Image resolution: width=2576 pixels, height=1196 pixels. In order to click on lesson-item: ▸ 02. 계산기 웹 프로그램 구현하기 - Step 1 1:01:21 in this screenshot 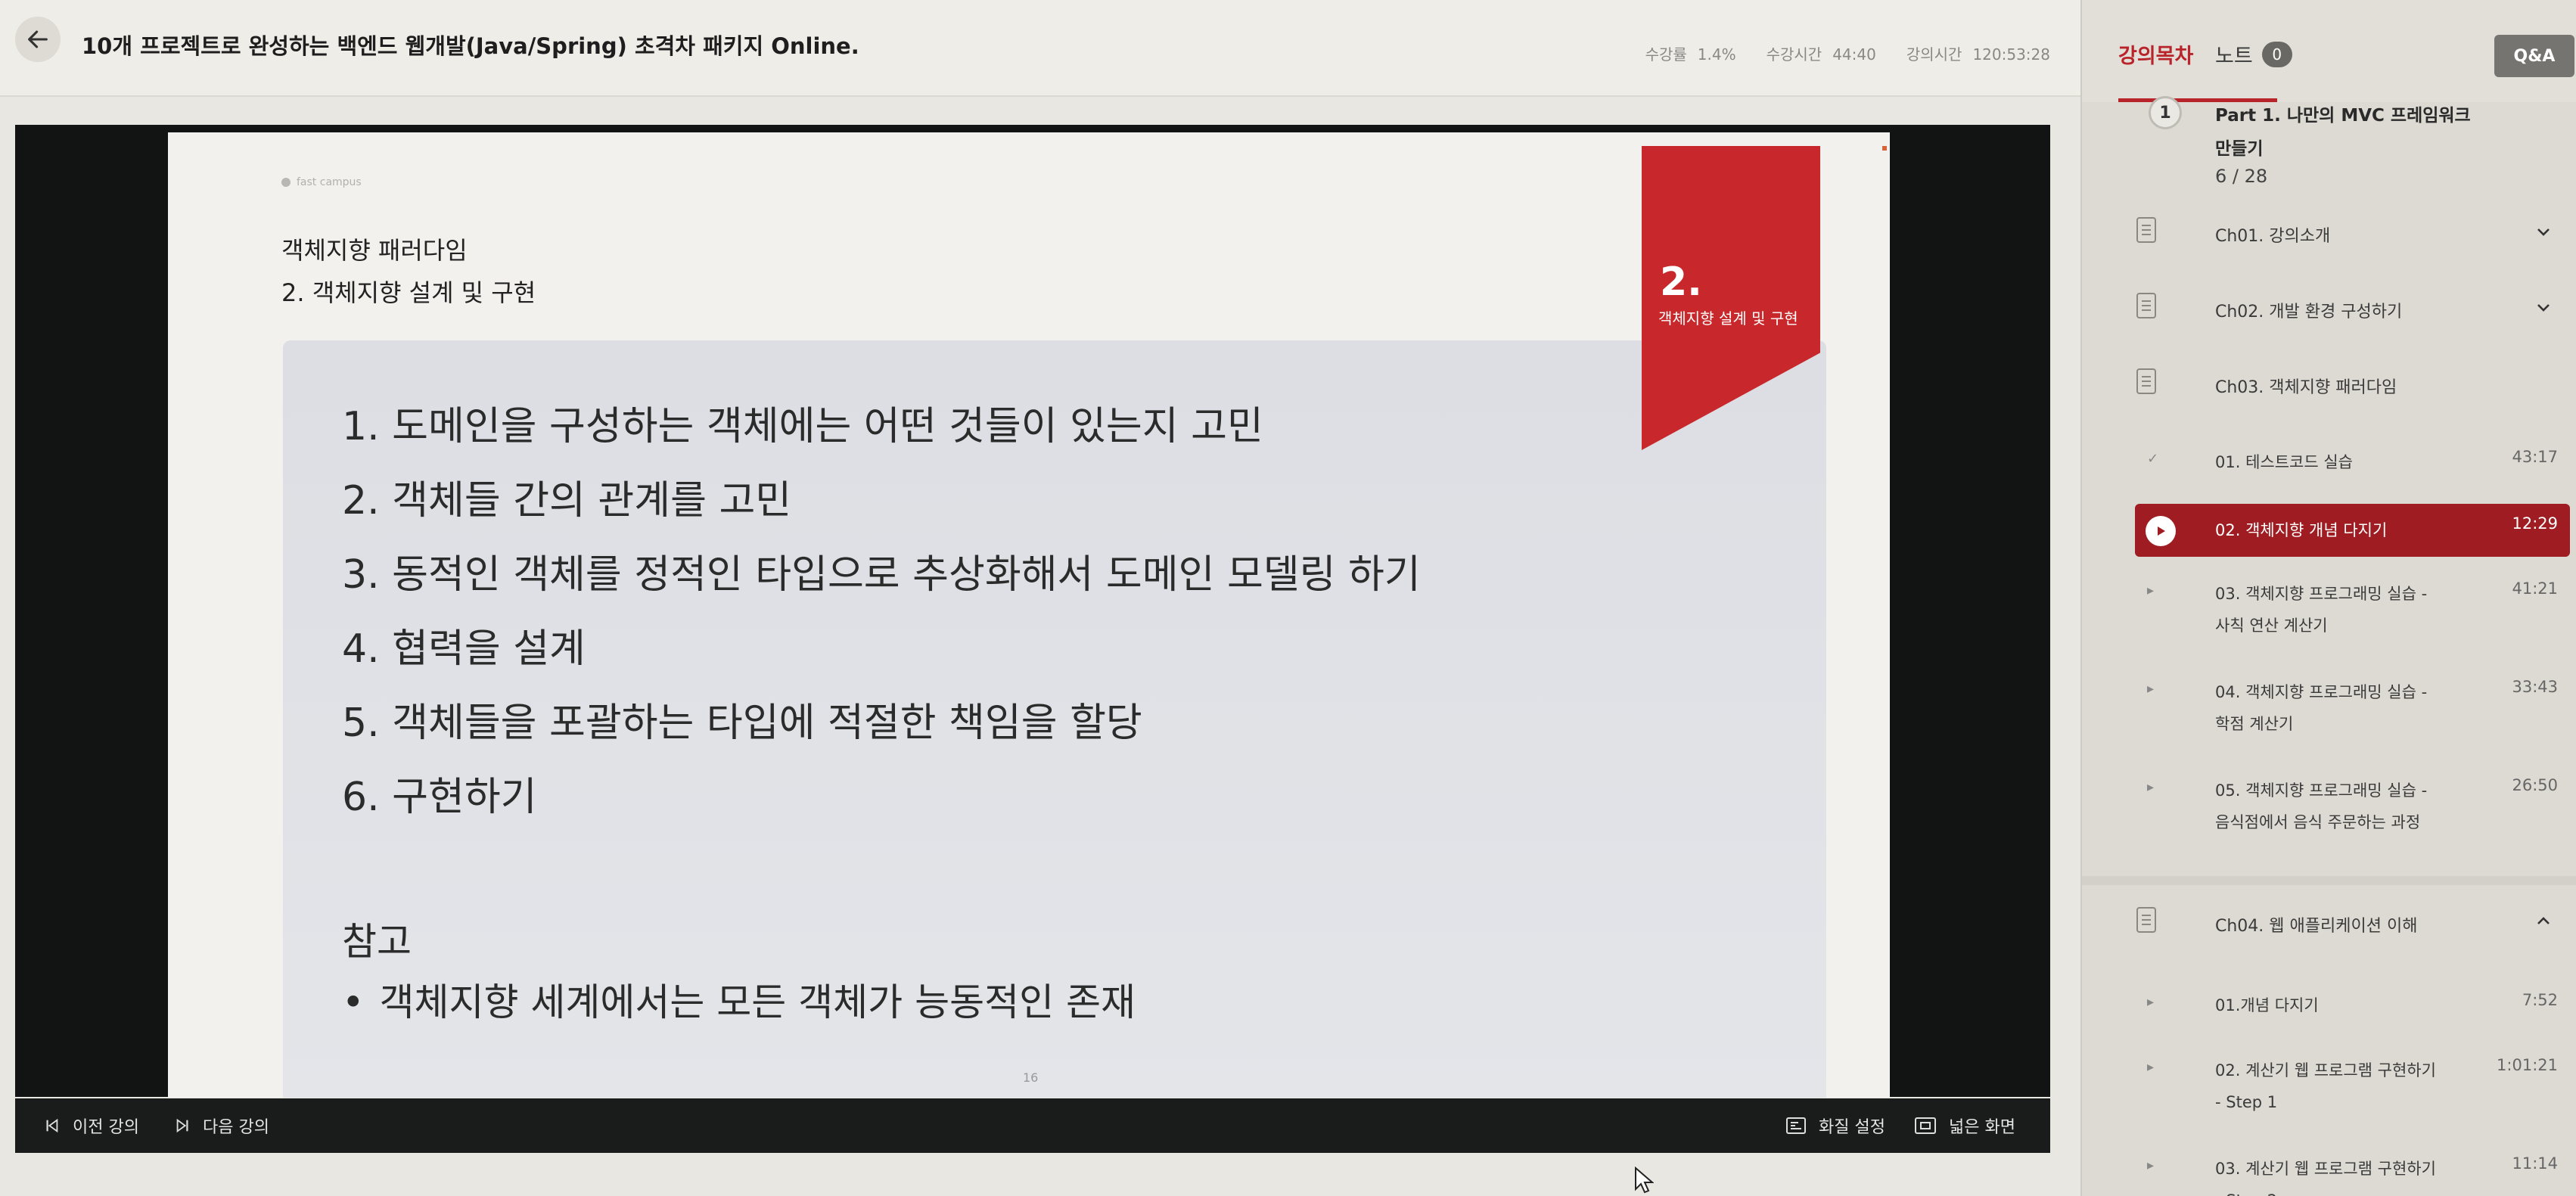, I will do `click(2352, 1087)`.